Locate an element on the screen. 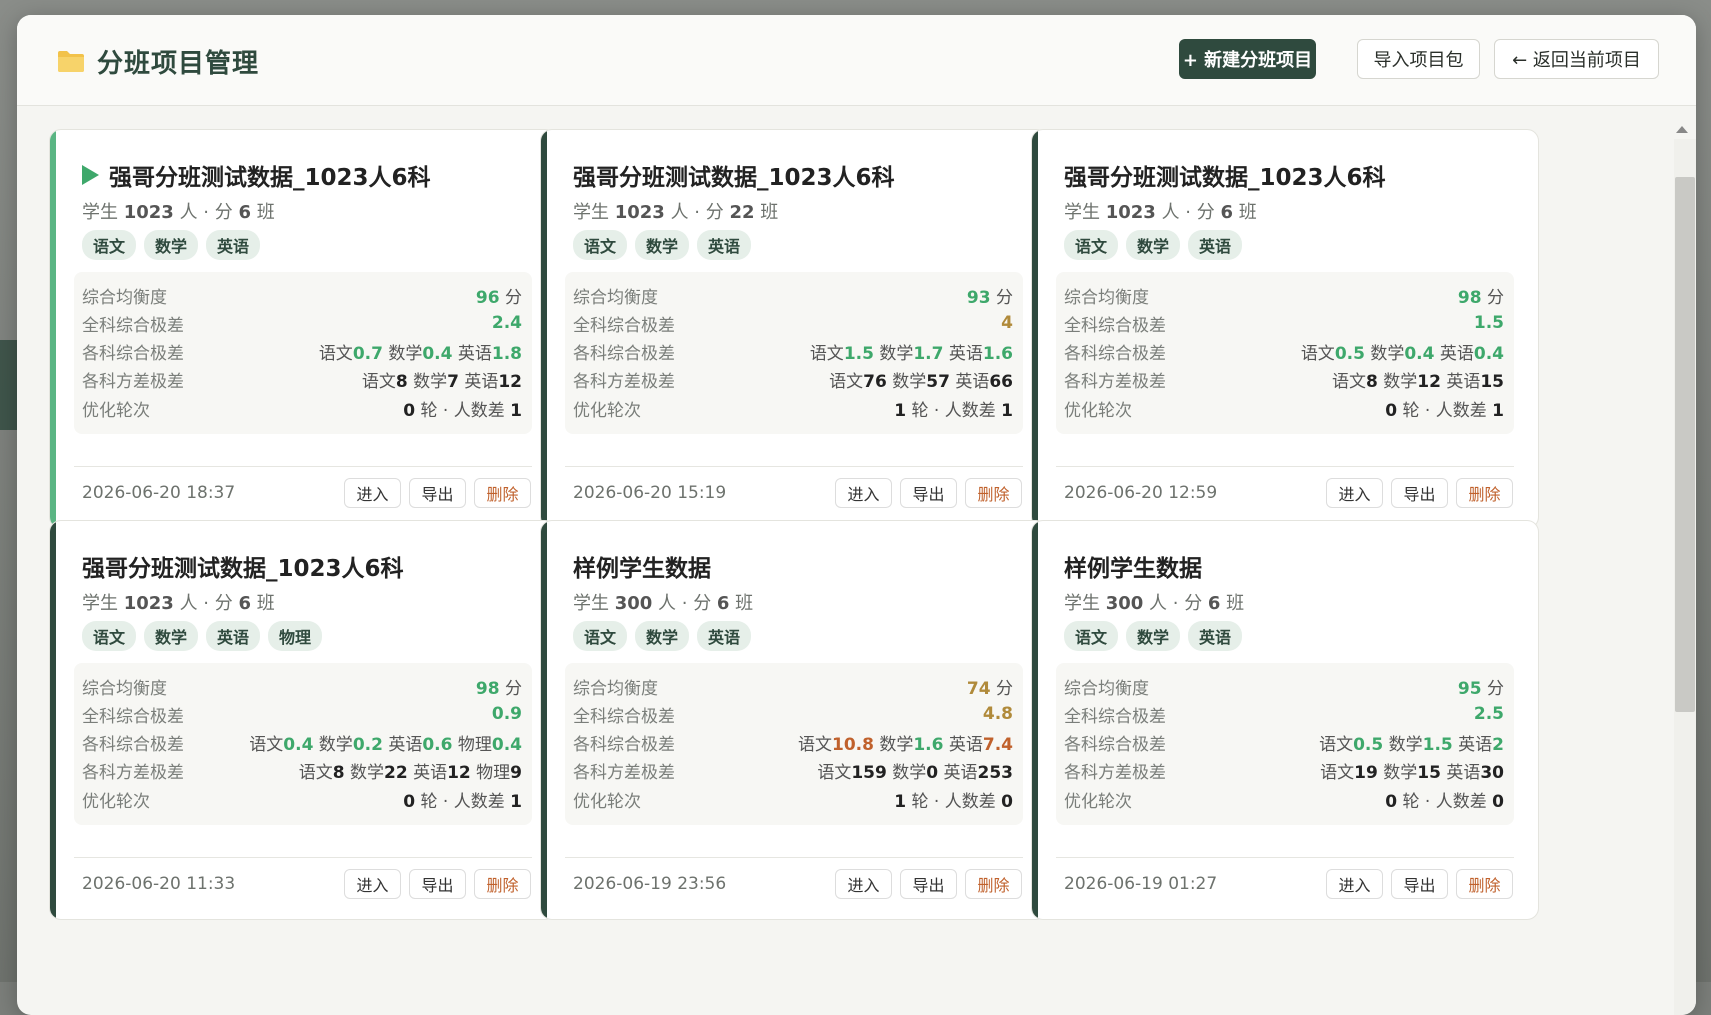 The width and height of the screenshot is (1711, 1015). subject-range-value: 1.8 is located at coordinates (506, 354).